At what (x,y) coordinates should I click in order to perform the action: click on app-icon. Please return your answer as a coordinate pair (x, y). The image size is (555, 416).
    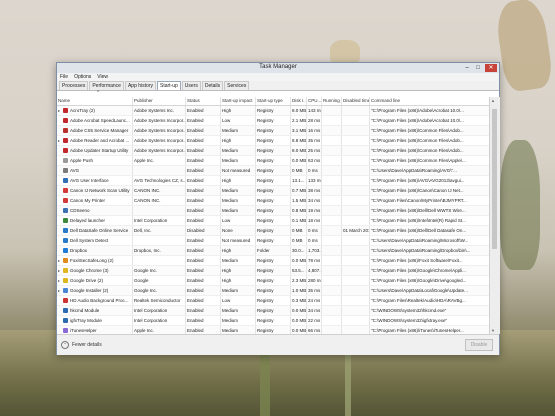
    Looking at the image, I should click on (65, 170).